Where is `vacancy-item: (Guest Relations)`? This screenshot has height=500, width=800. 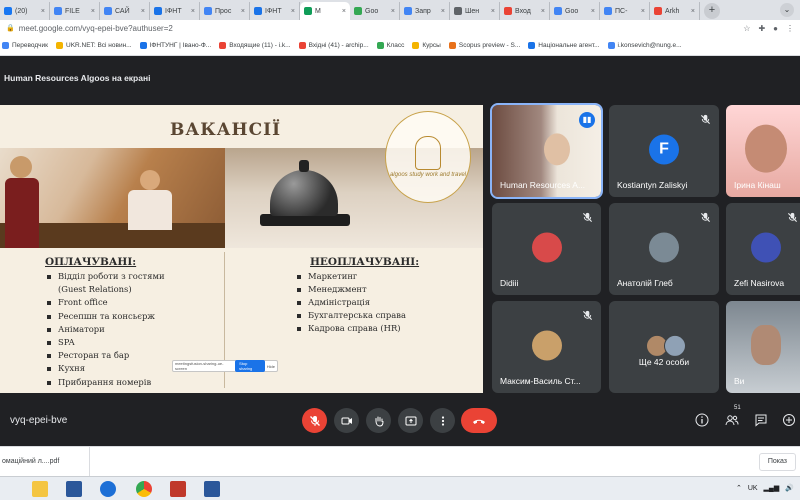
vacancy-item: (Guest Relations) is located at coordinates (95, 289).